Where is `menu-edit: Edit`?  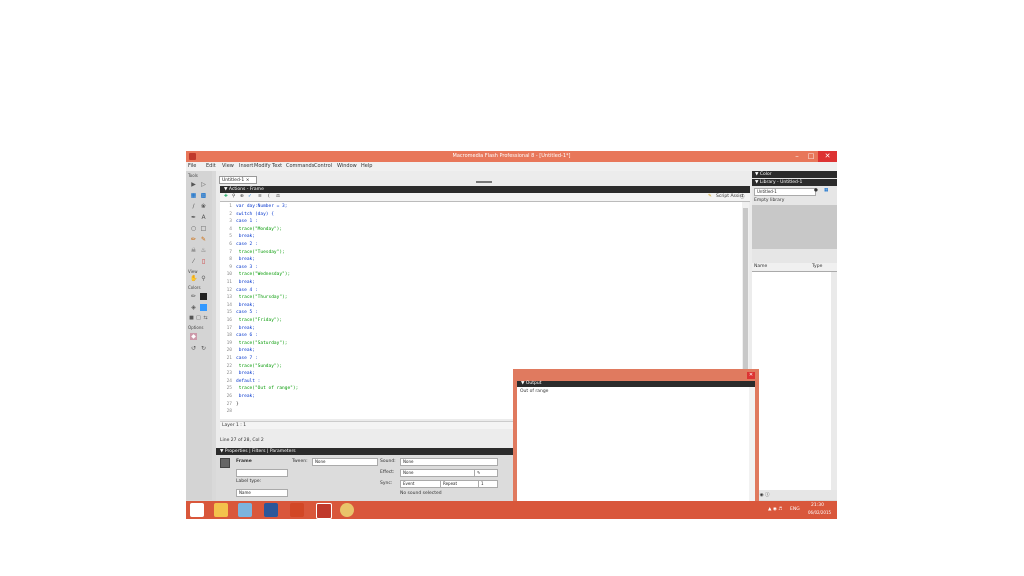
menu-edit: Edit is located at coordinates (211, 166).